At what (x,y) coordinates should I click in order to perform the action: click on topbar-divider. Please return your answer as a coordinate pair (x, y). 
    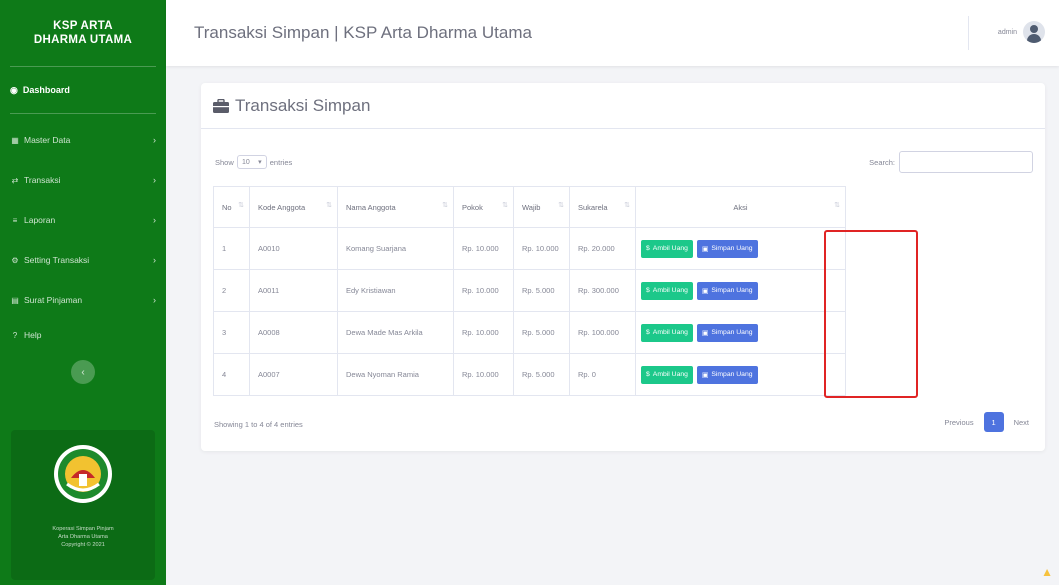
    Looking at the image, I should click on (968, 33).